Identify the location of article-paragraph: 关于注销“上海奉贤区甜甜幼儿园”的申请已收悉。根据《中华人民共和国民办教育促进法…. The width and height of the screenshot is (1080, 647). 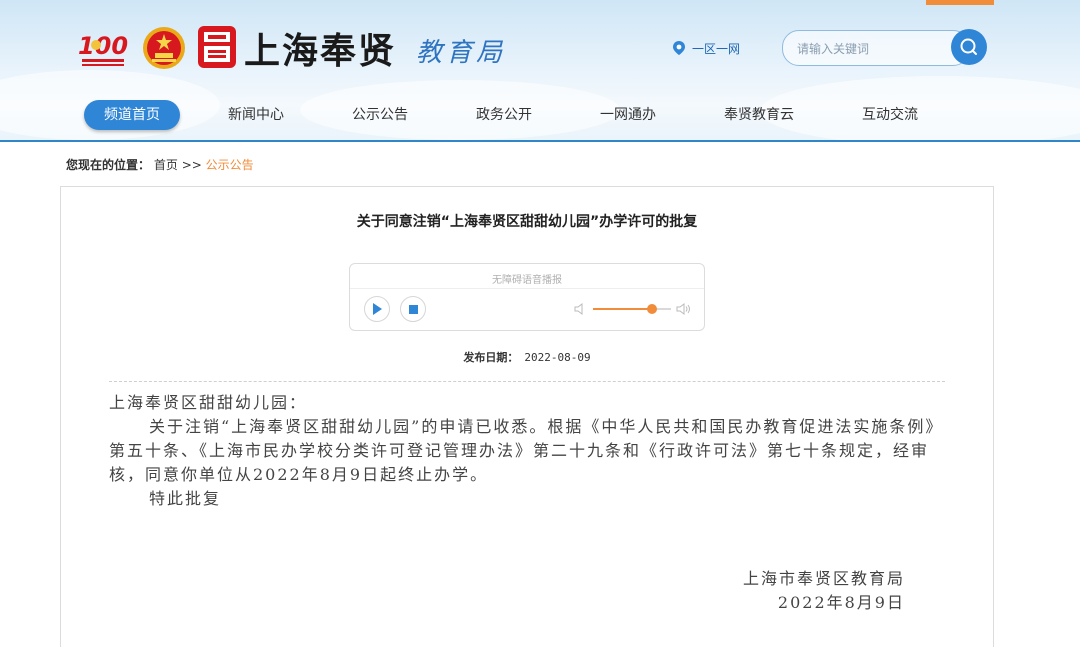
(526, 450).